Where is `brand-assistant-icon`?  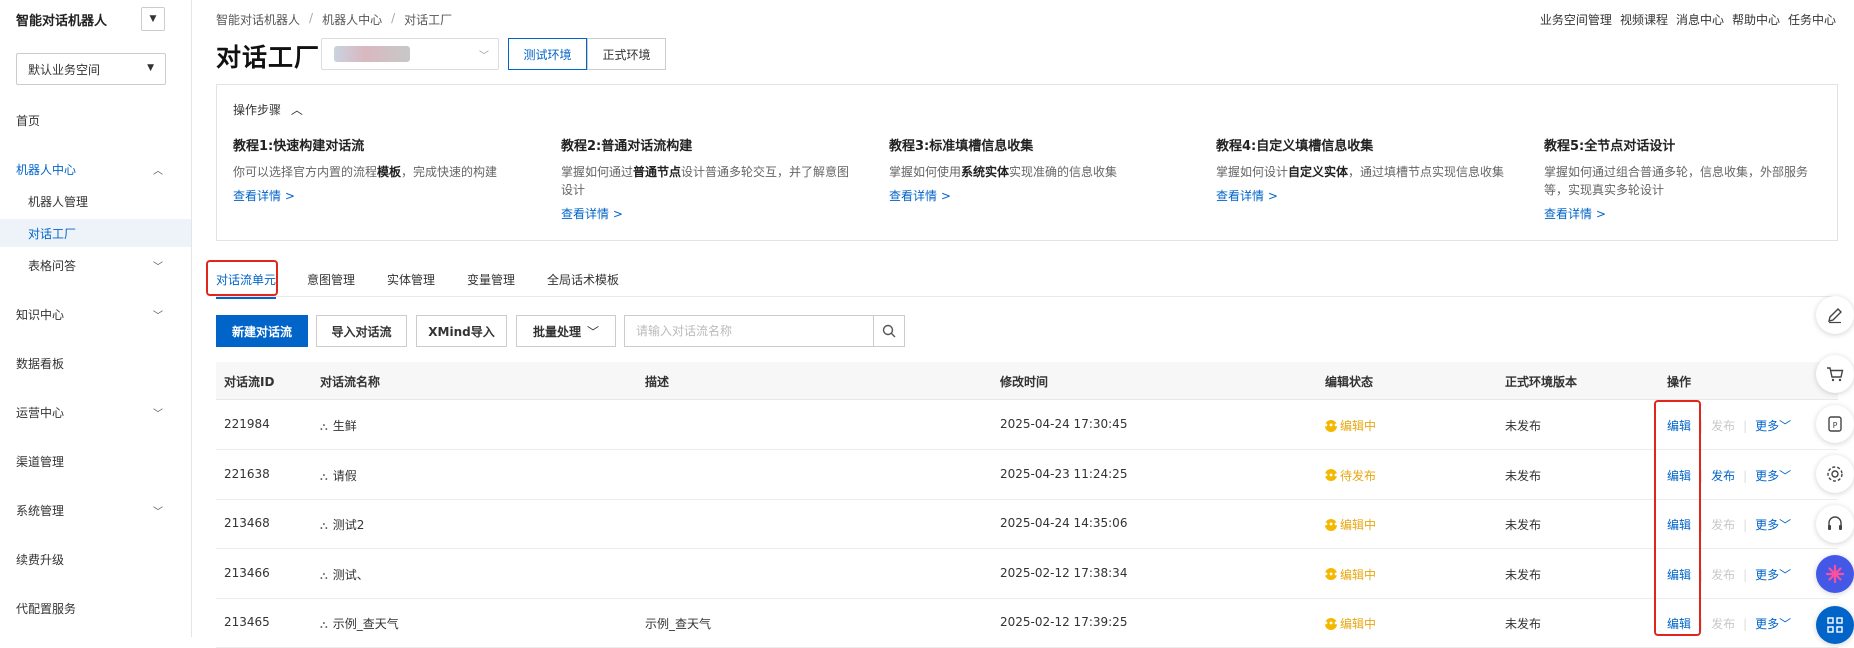 brand-assistant-icon is located at coordinates (1835, 574).